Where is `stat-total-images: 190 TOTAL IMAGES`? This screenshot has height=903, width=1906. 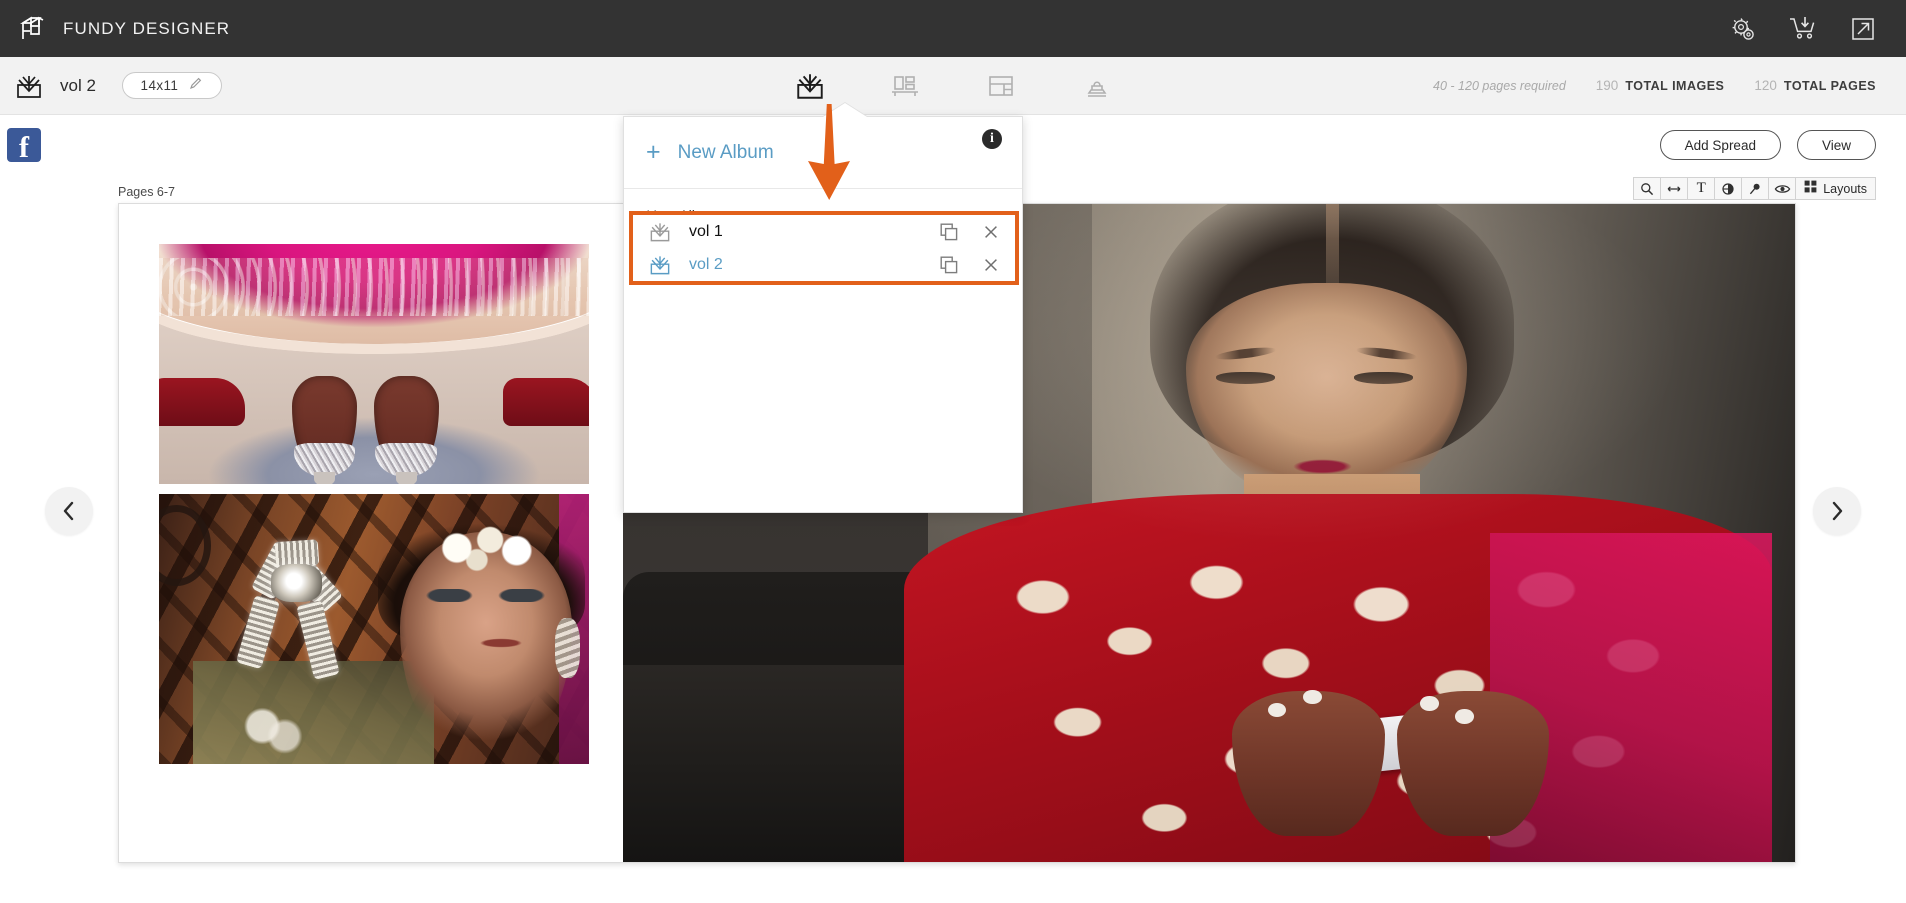
stat-total-images: 190 TOTAL IMAGES is located at coordinates (1660, 85).